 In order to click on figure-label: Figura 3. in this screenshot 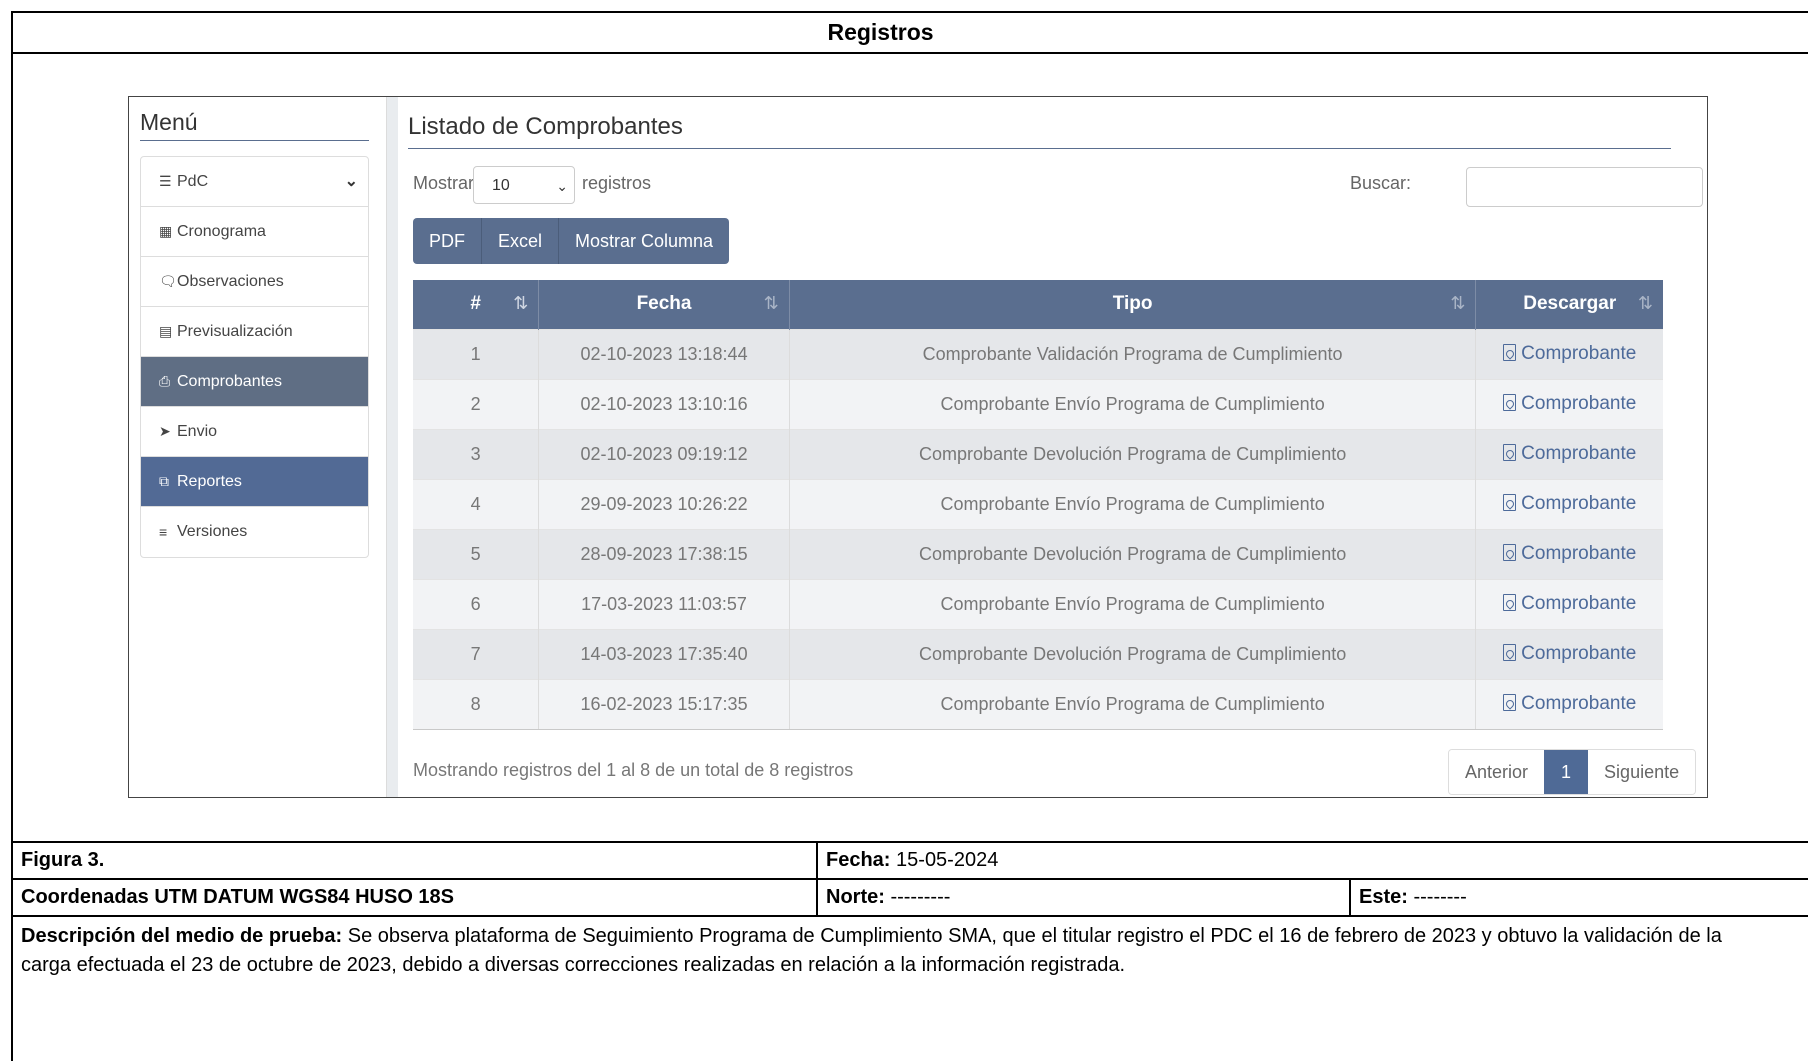, I will do `click(58, 860)`.